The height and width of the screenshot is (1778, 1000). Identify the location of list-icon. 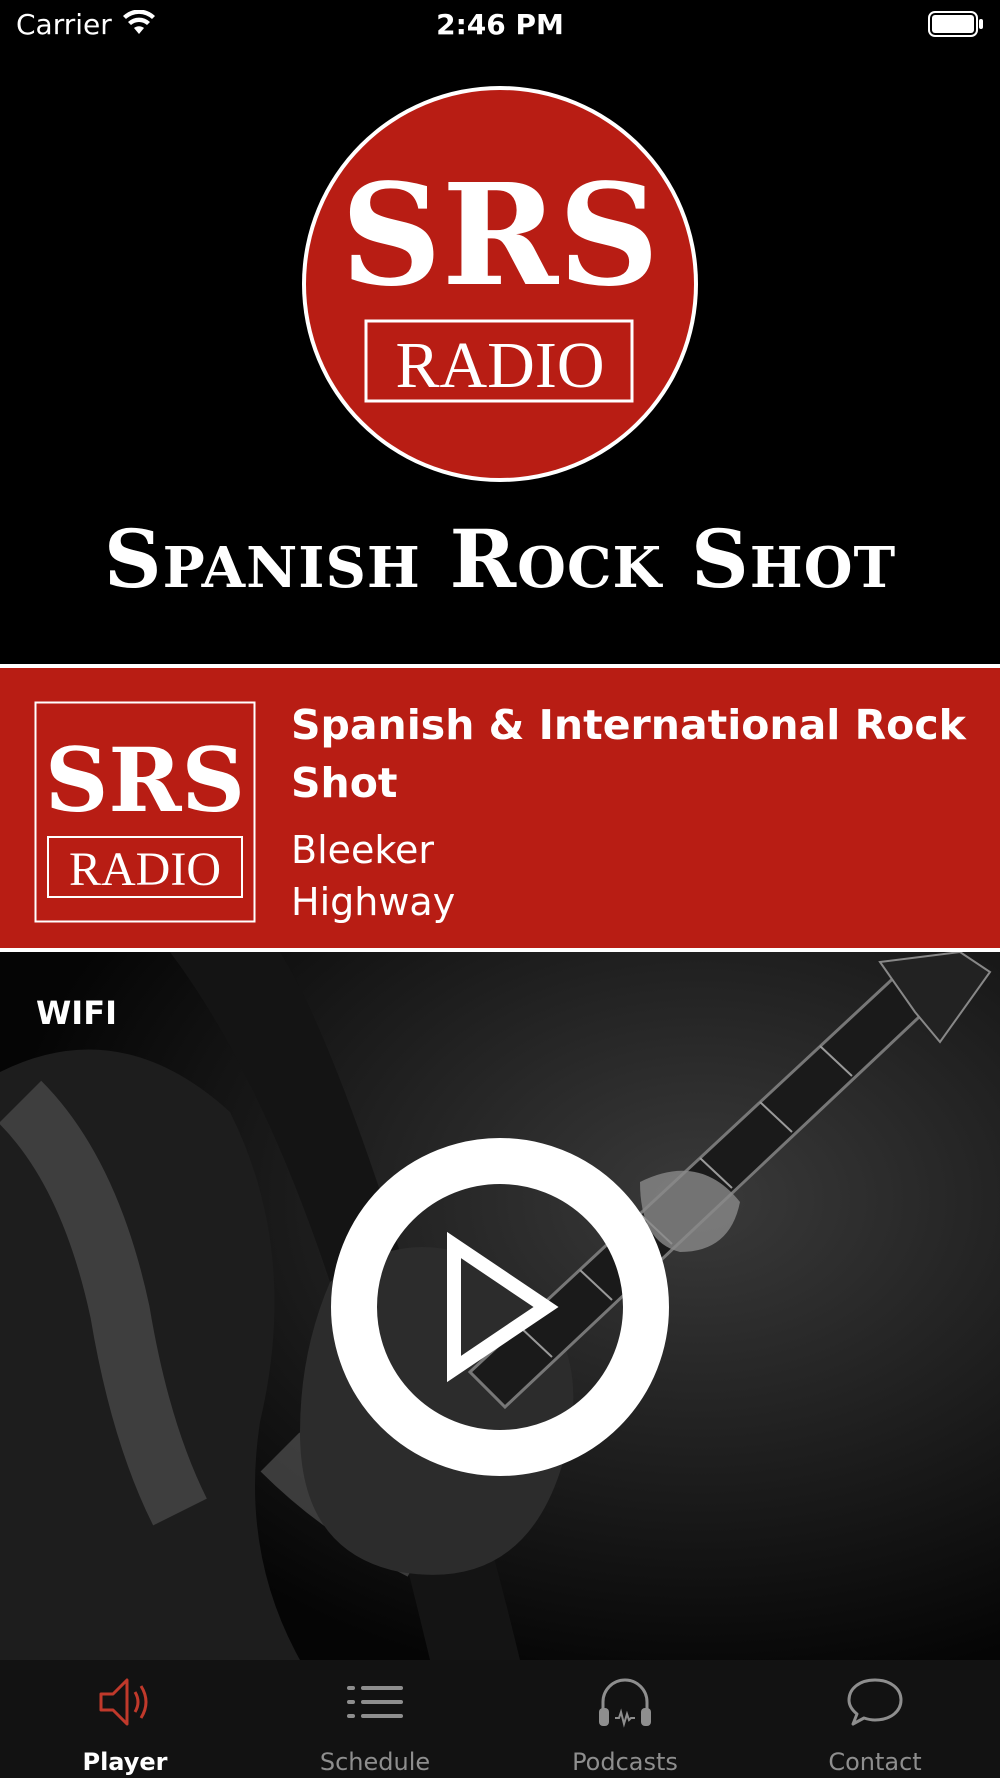
(375, 1702).